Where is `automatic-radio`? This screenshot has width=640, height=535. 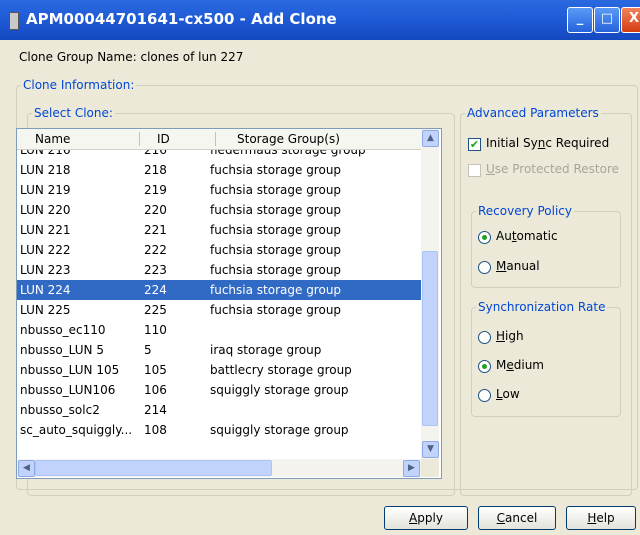 automatic-radio is located at coordinates (484, 237).